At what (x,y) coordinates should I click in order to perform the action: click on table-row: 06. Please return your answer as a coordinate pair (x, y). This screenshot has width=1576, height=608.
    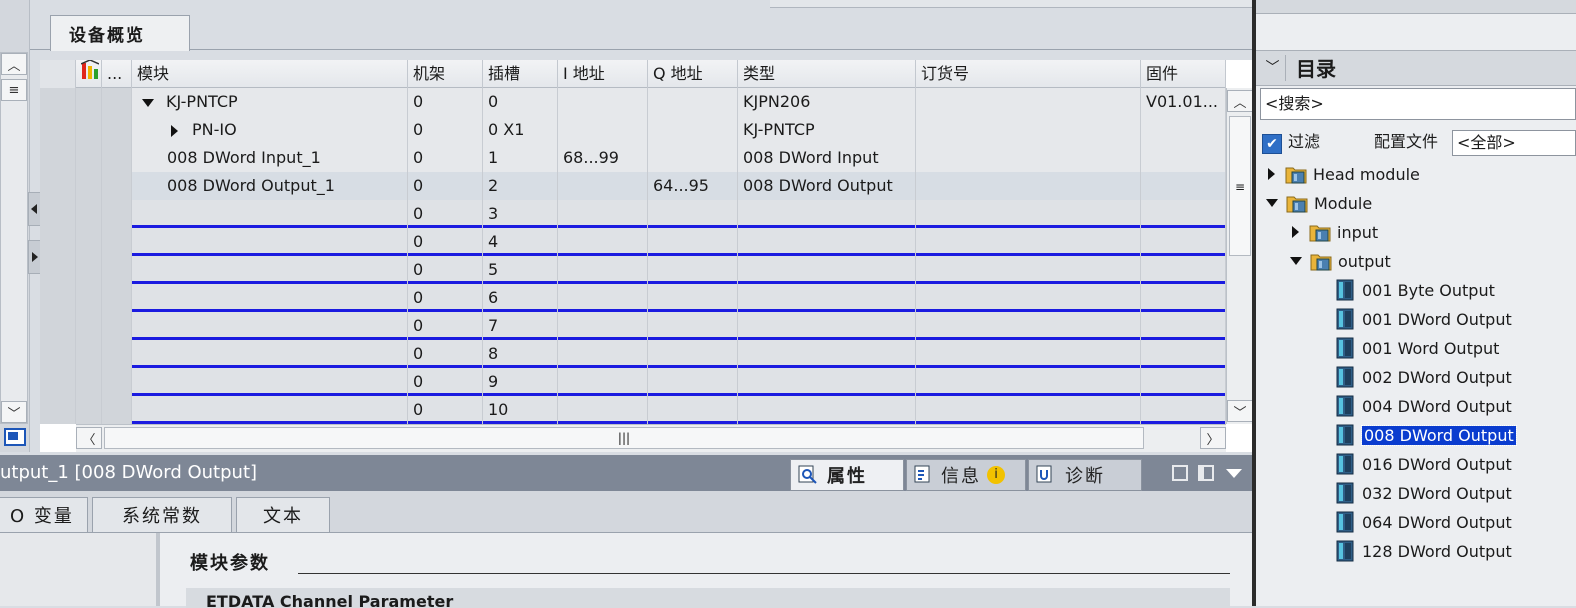
    Looking at the image, I should click on (633, 298).